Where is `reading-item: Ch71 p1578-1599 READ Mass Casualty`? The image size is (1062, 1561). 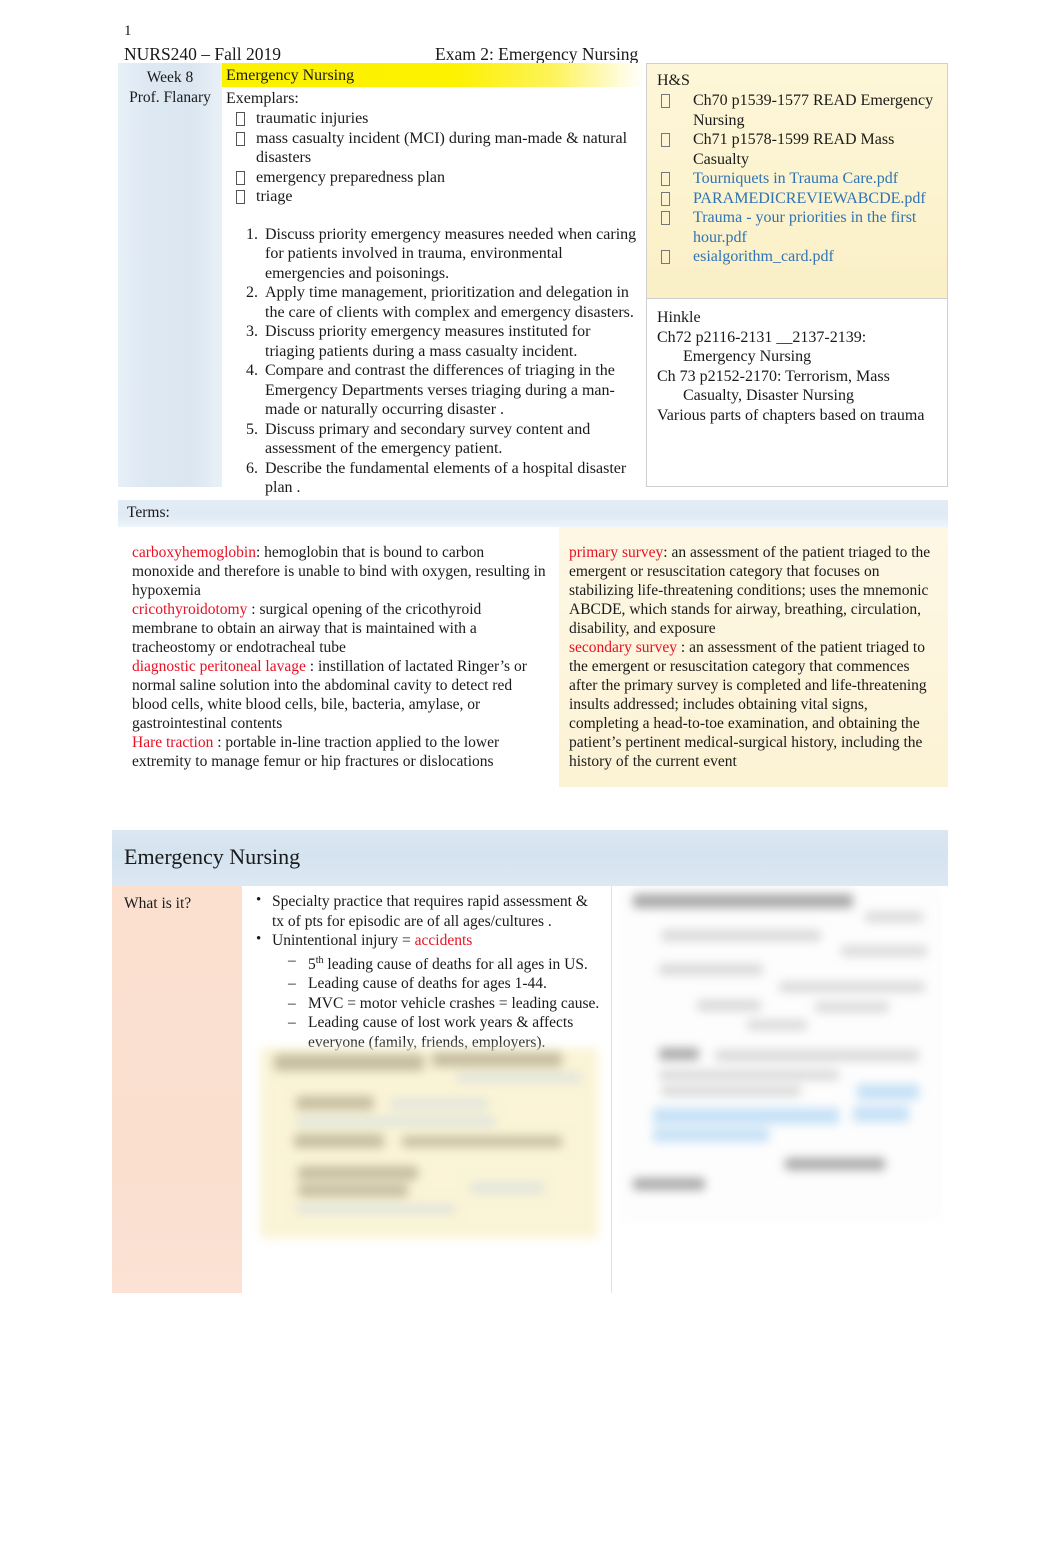
reading-item: Ch71 p1578-1599 READ Mass Casualty is located at coordinates (801, 149).